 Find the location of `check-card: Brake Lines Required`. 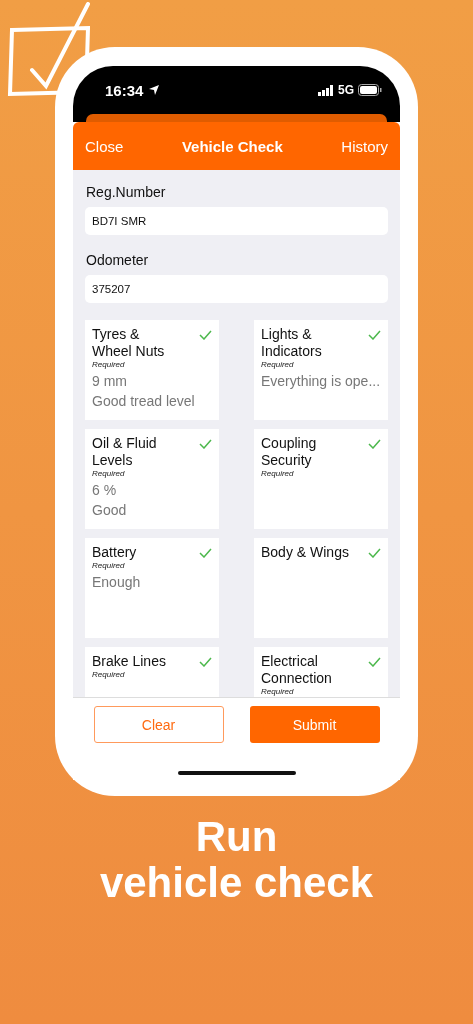

check-card: Brake Lines Required is located at coordinates (152, 672).